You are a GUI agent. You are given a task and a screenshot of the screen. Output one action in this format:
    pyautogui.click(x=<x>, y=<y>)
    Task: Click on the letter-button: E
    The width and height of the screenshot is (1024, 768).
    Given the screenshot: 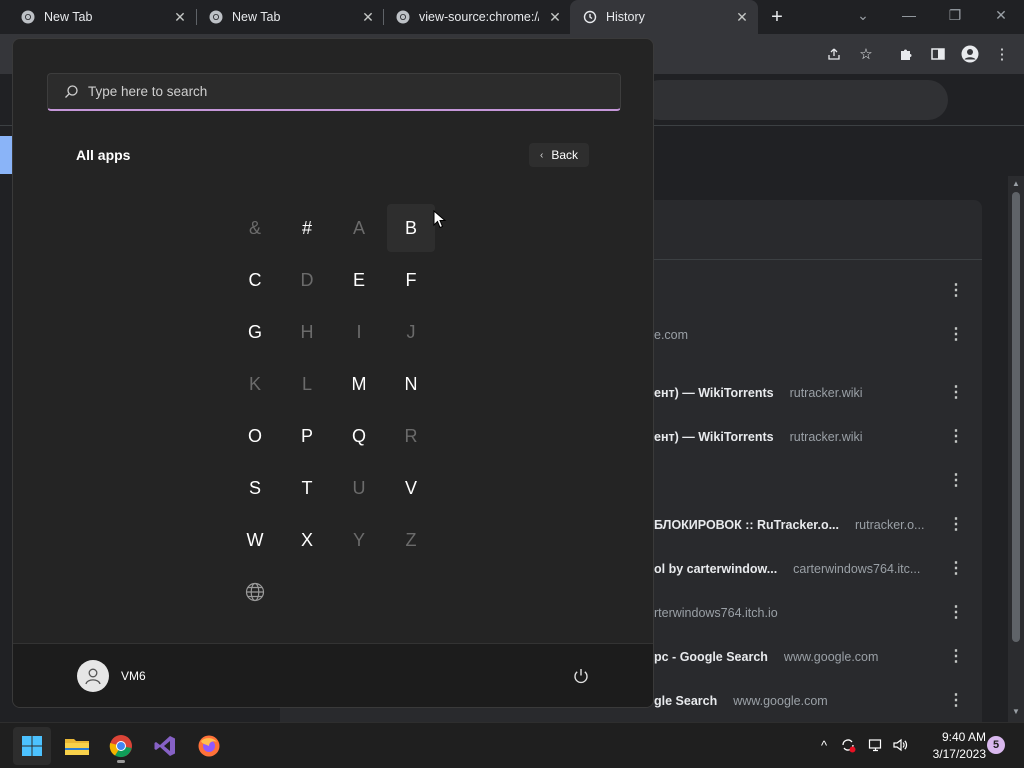 What is the action you would take?
    pyautogui.click(x=359, y=280)
    